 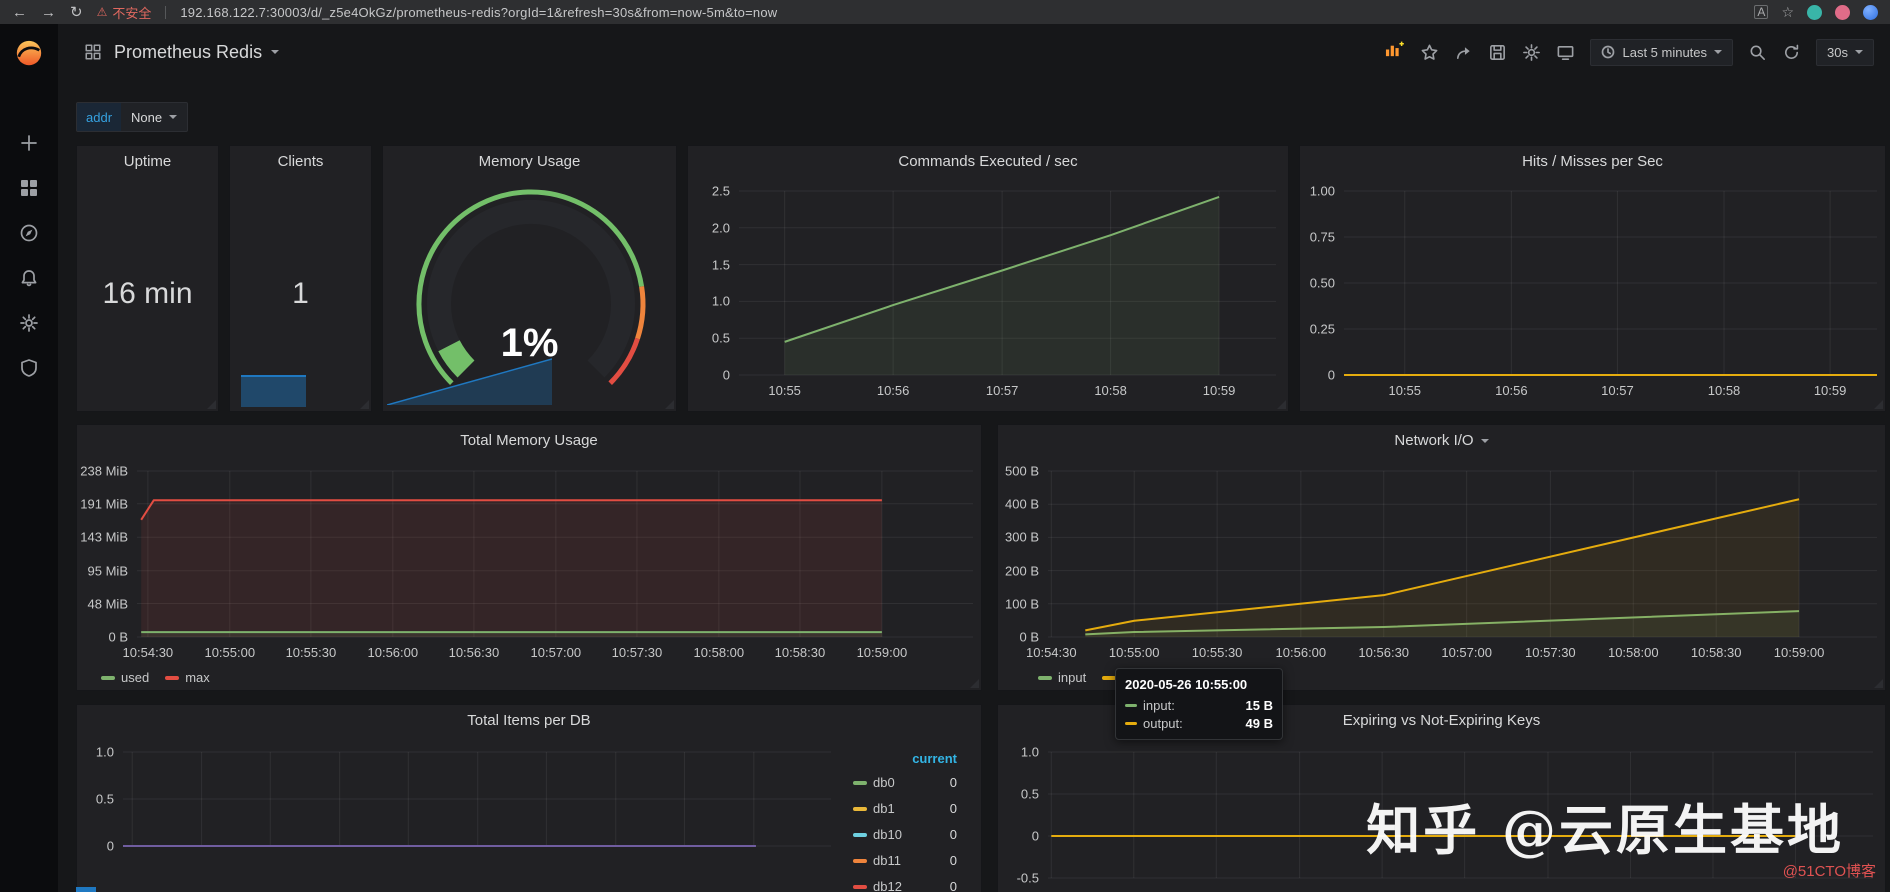 I want to click on y-axis-label: 100 B, so click(x=1022, y=604).